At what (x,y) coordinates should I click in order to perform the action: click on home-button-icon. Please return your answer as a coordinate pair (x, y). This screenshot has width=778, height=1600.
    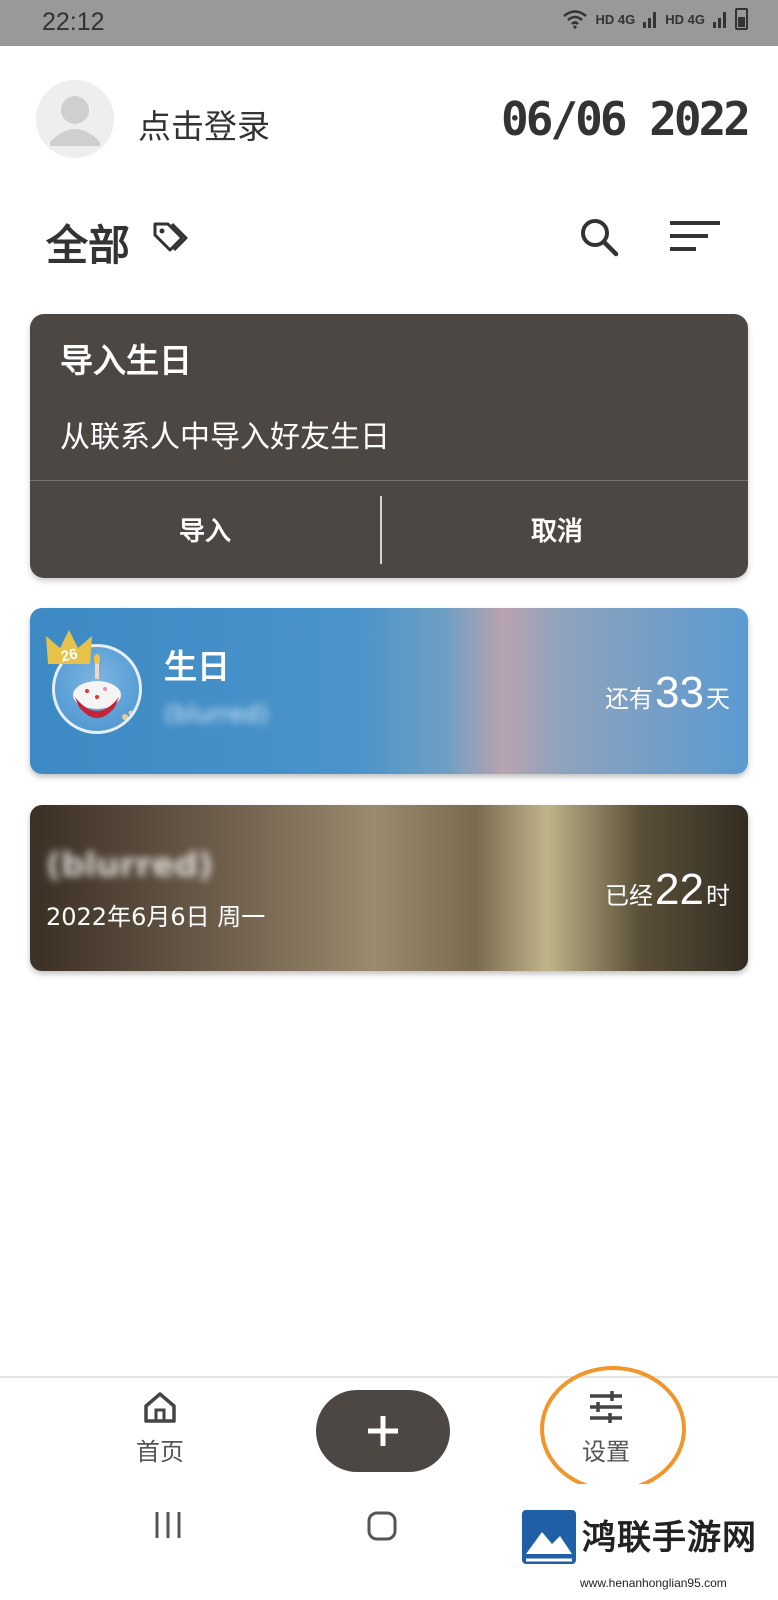
    Looking at the image, I should click on (382, 1526).